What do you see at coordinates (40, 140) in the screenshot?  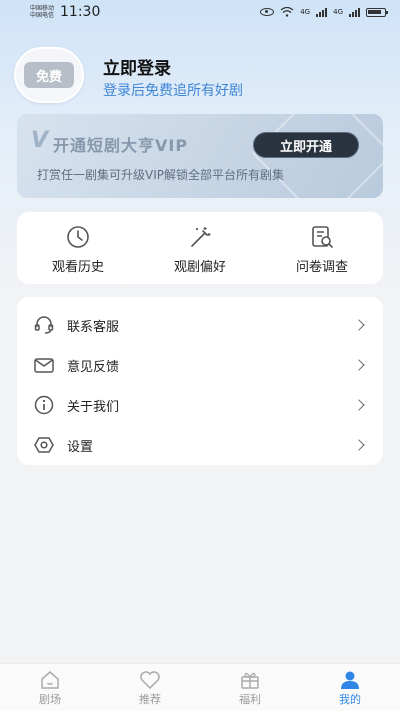 I see `vip-logo-icon: V` at bounding box center [40, 140].